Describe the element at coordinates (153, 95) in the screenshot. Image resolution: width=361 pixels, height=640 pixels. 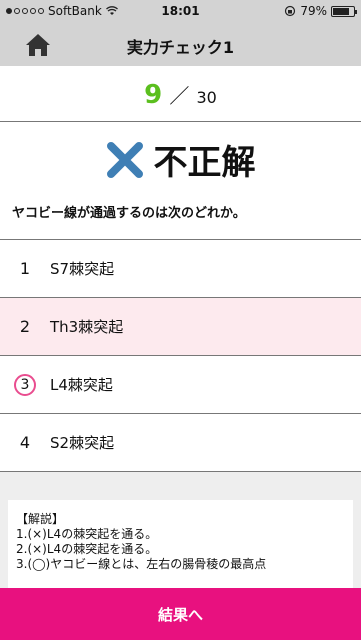
I see `progress-current: 9` at that location.